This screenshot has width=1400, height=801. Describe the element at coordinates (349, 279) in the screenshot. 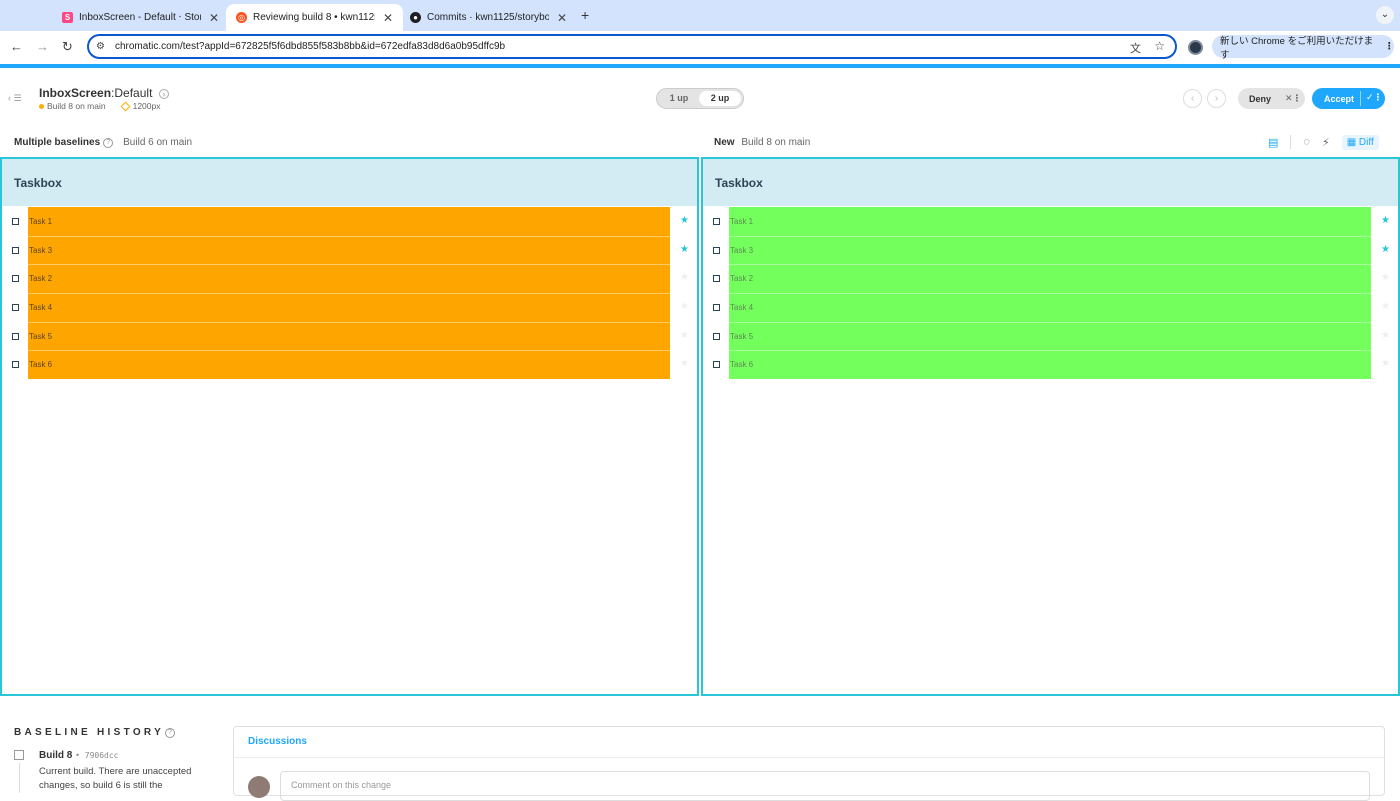

I see `list-item: Task 2 ★` at that location.